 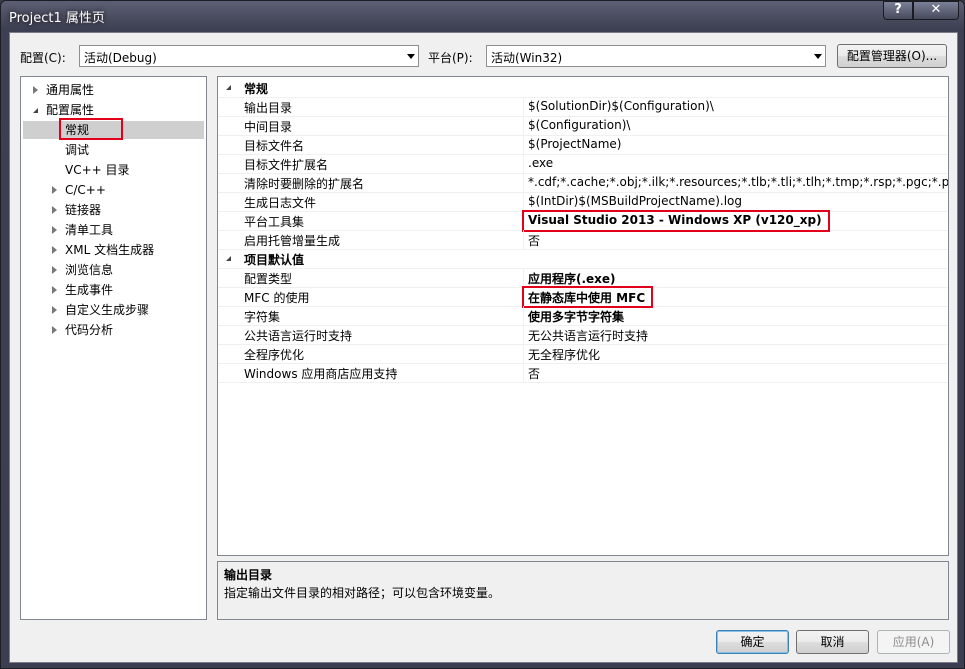 I want to click on tree-item-label: VC++ 目录, so click(x=97, y=170).